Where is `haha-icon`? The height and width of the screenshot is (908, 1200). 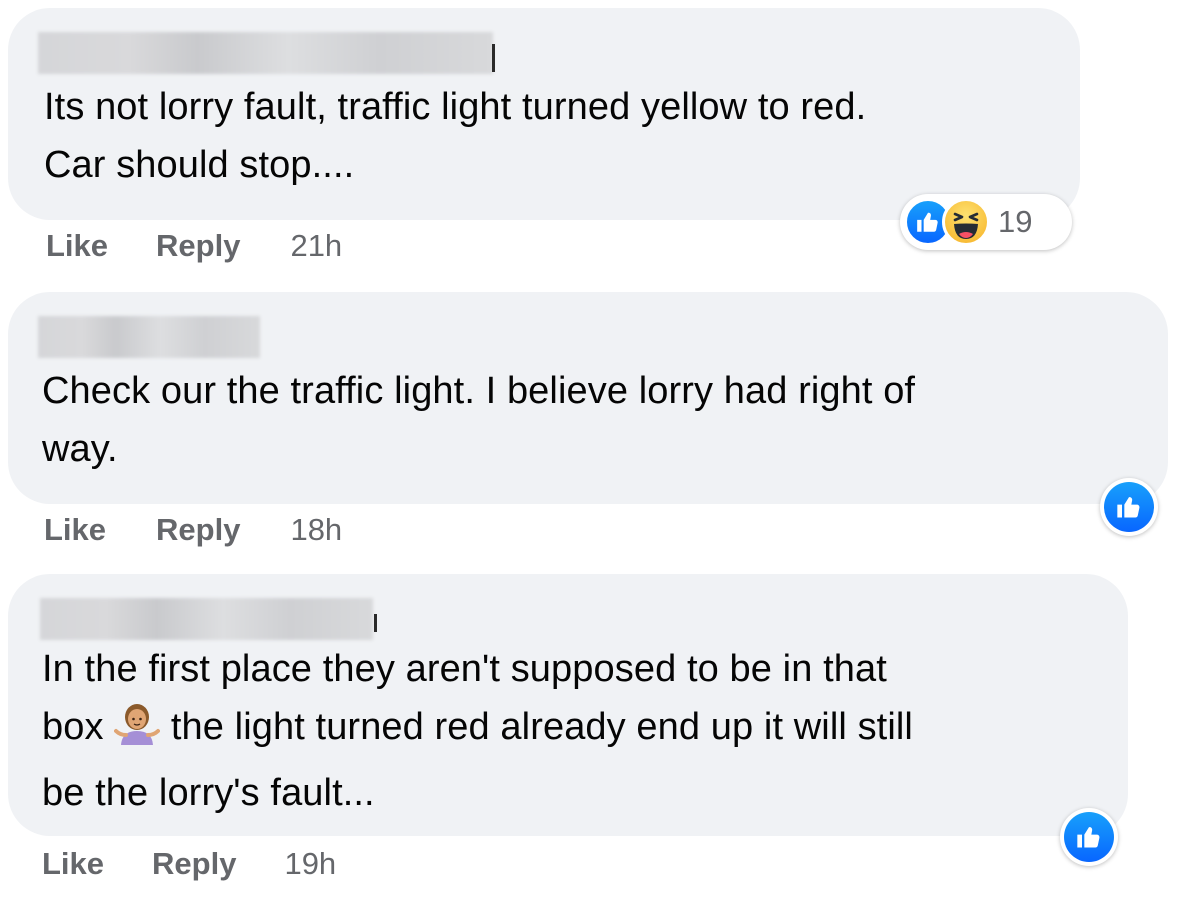 haha-icon is located at coordinates (966, 222).